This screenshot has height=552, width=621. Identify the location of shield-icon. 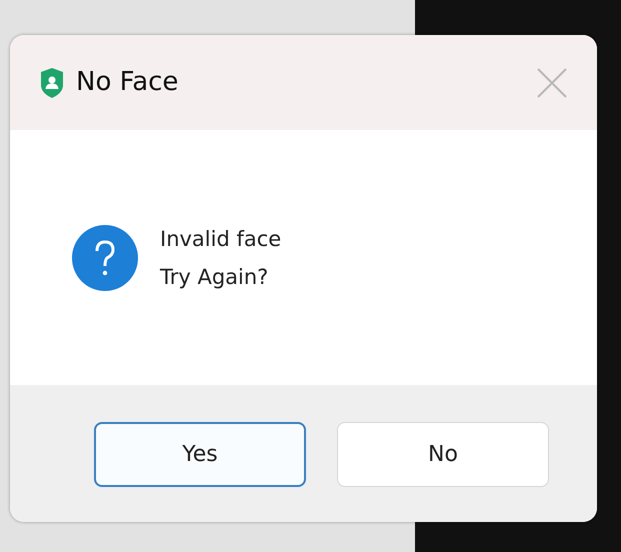
(52, 82).